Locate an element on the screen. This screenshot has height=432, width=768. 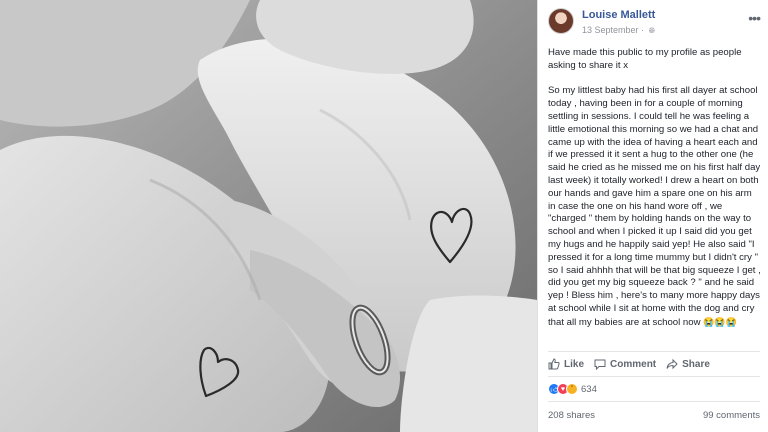
author-name: Louise Mallett is located at coordinates (618, 15).